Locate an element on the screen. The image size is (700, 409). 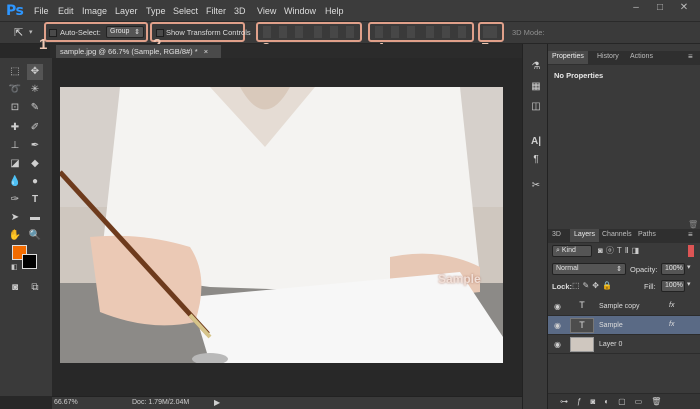
zoom-level: 66.67% is located at coordinates (66, 402).